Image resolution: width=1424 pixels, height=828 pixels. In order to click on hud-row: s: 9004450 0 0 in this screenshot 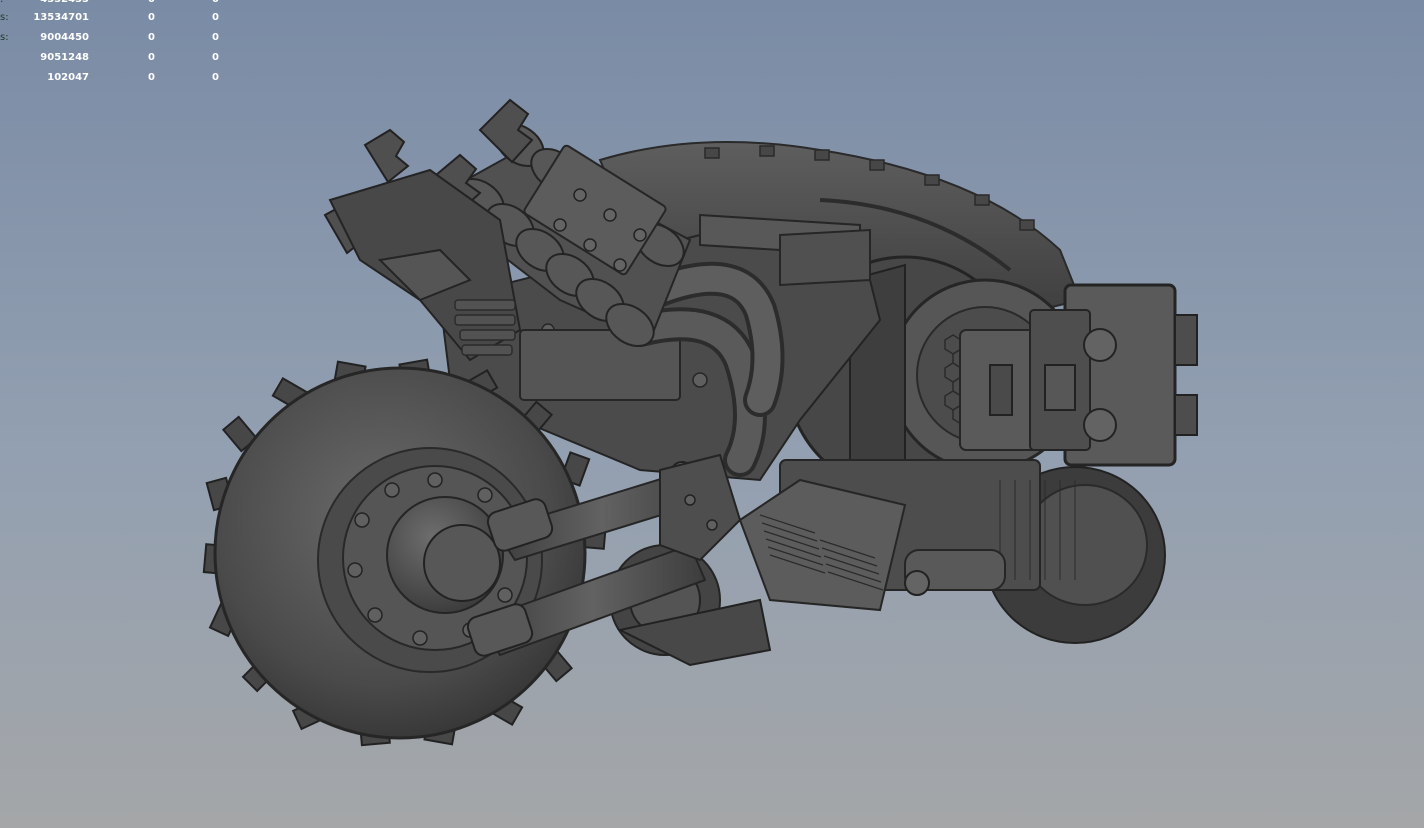, I will do `click(120, 38)`.